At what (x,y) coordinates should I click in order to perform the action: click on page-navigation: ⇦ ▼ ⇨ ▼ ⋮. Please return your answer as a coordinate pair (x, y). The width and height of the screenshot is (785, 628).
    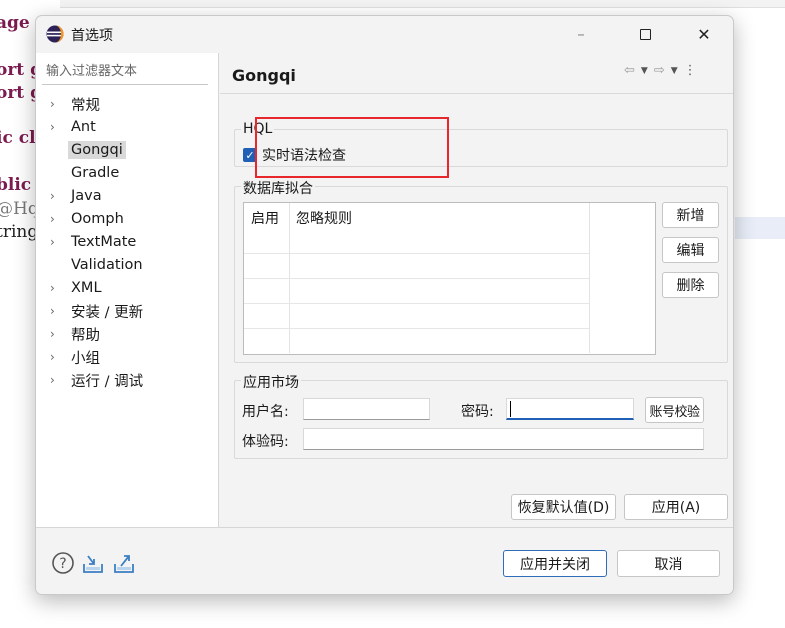
    Looking at the image, I should click on (660, 70).